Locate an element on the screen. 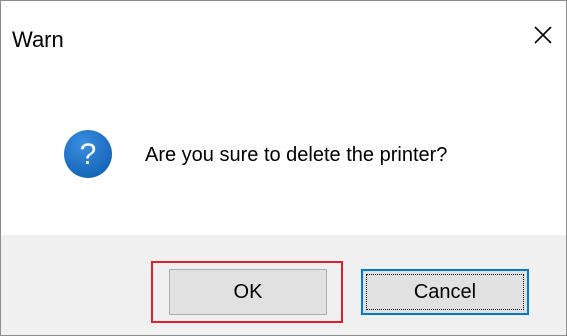  cancel-button: Cancel is located at coordinates (445, 292).